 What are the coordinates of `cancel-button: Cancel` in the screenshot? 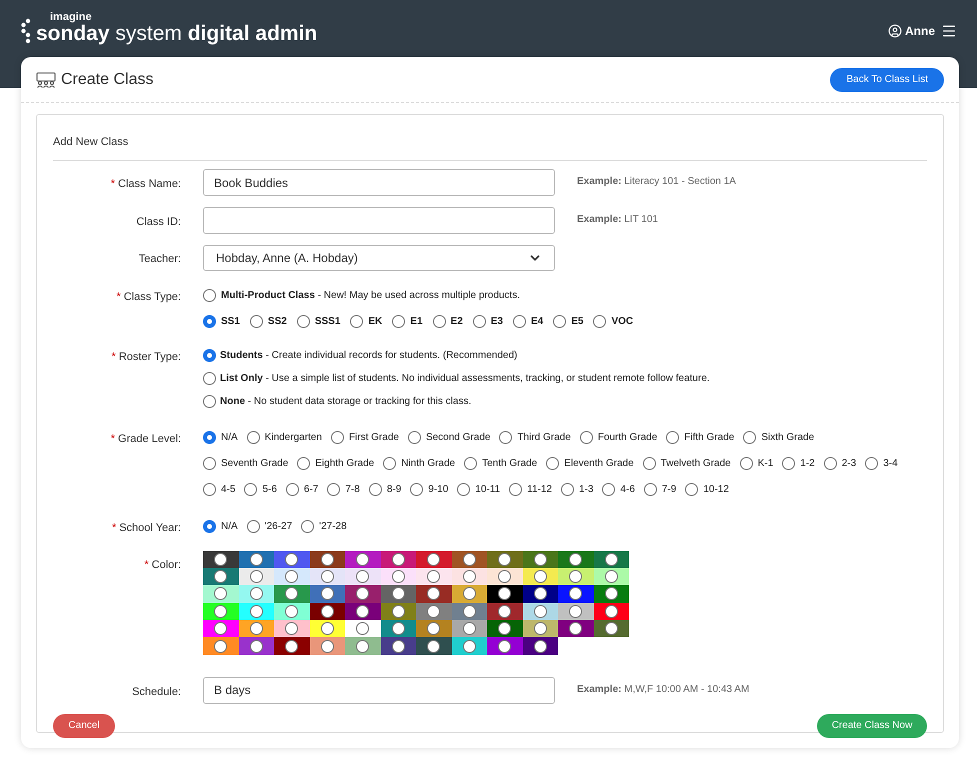 It's located at (84, 726).